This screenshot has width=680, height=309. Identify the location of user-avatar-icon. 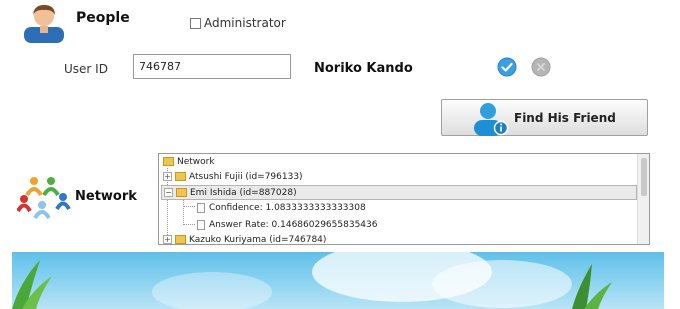
(44, 24).